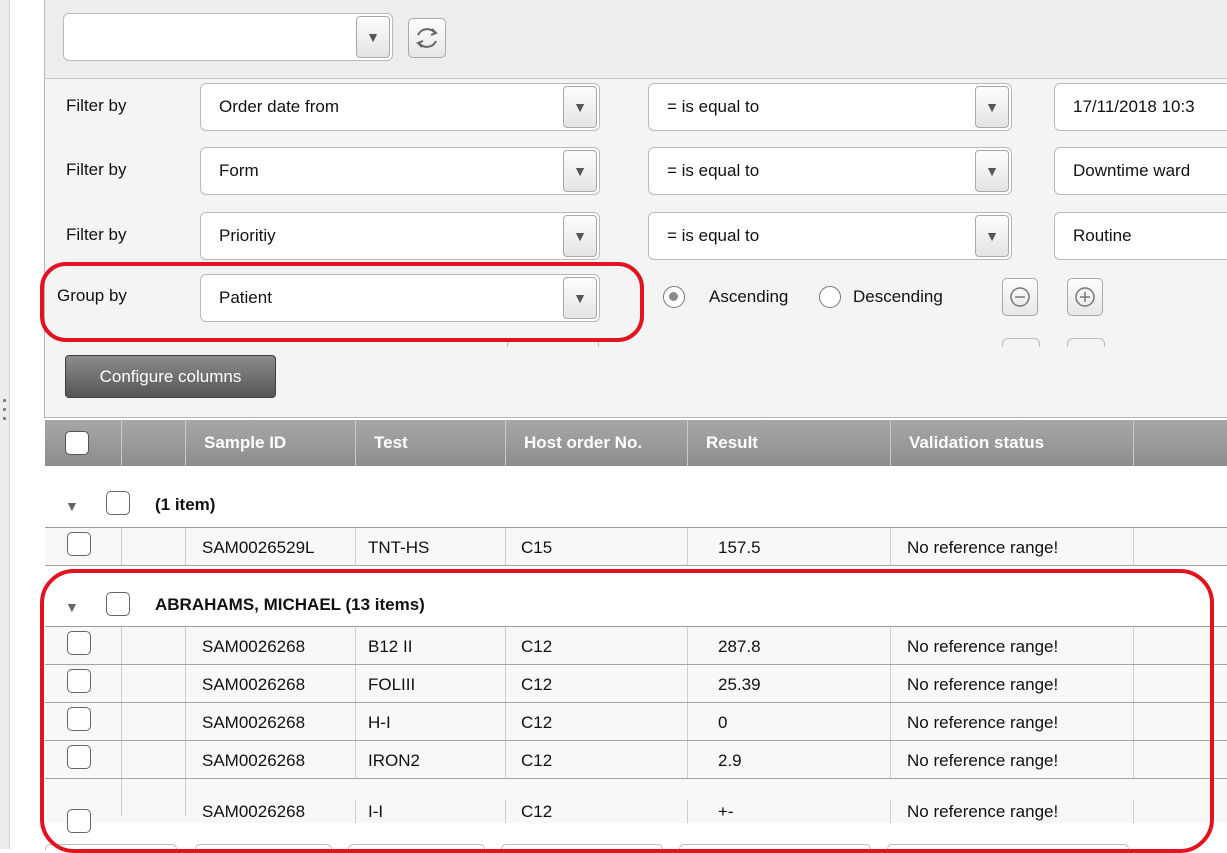  I want to click on header-spacer, so click(154, 443).